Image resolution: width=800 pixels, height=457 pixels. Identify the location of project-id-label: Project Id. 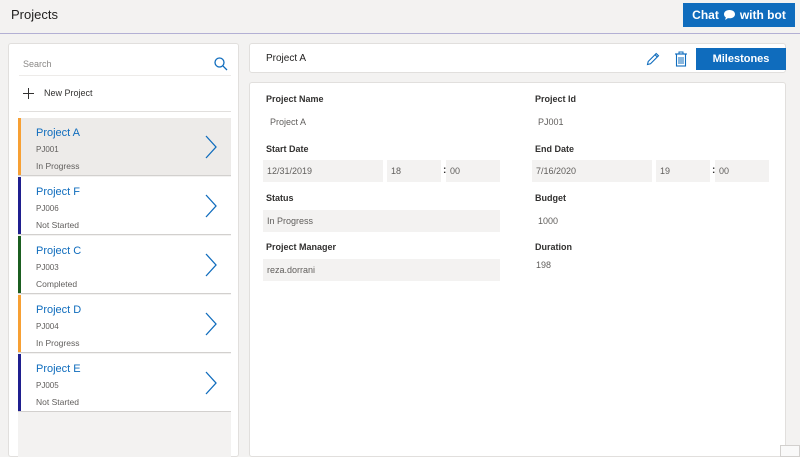
(556, 99).